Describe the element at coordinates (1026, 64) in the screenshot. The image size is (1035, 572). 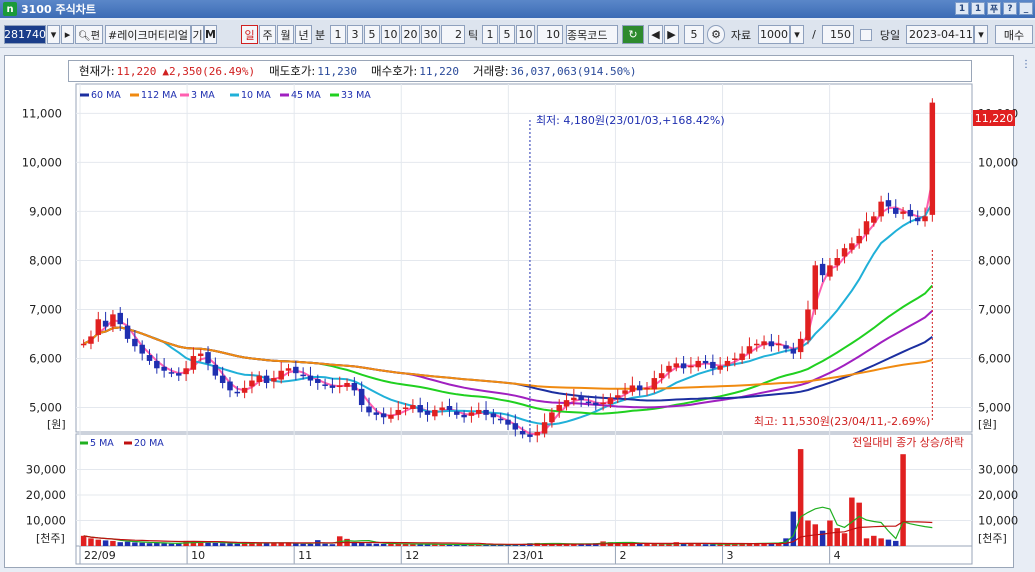
I see `expand-panel-icon: ⋮` at that location.